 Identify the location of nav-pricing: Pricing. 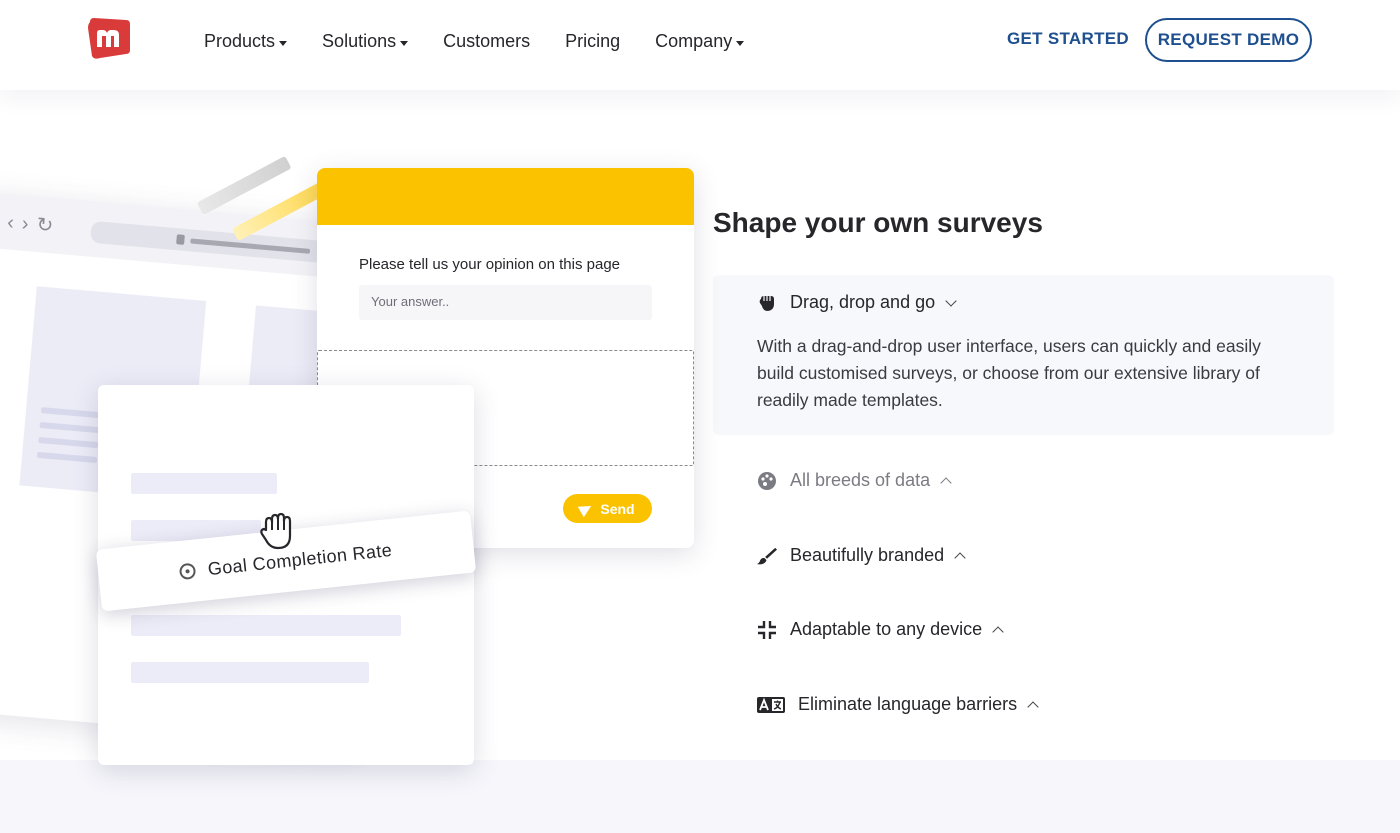
(592, 41).